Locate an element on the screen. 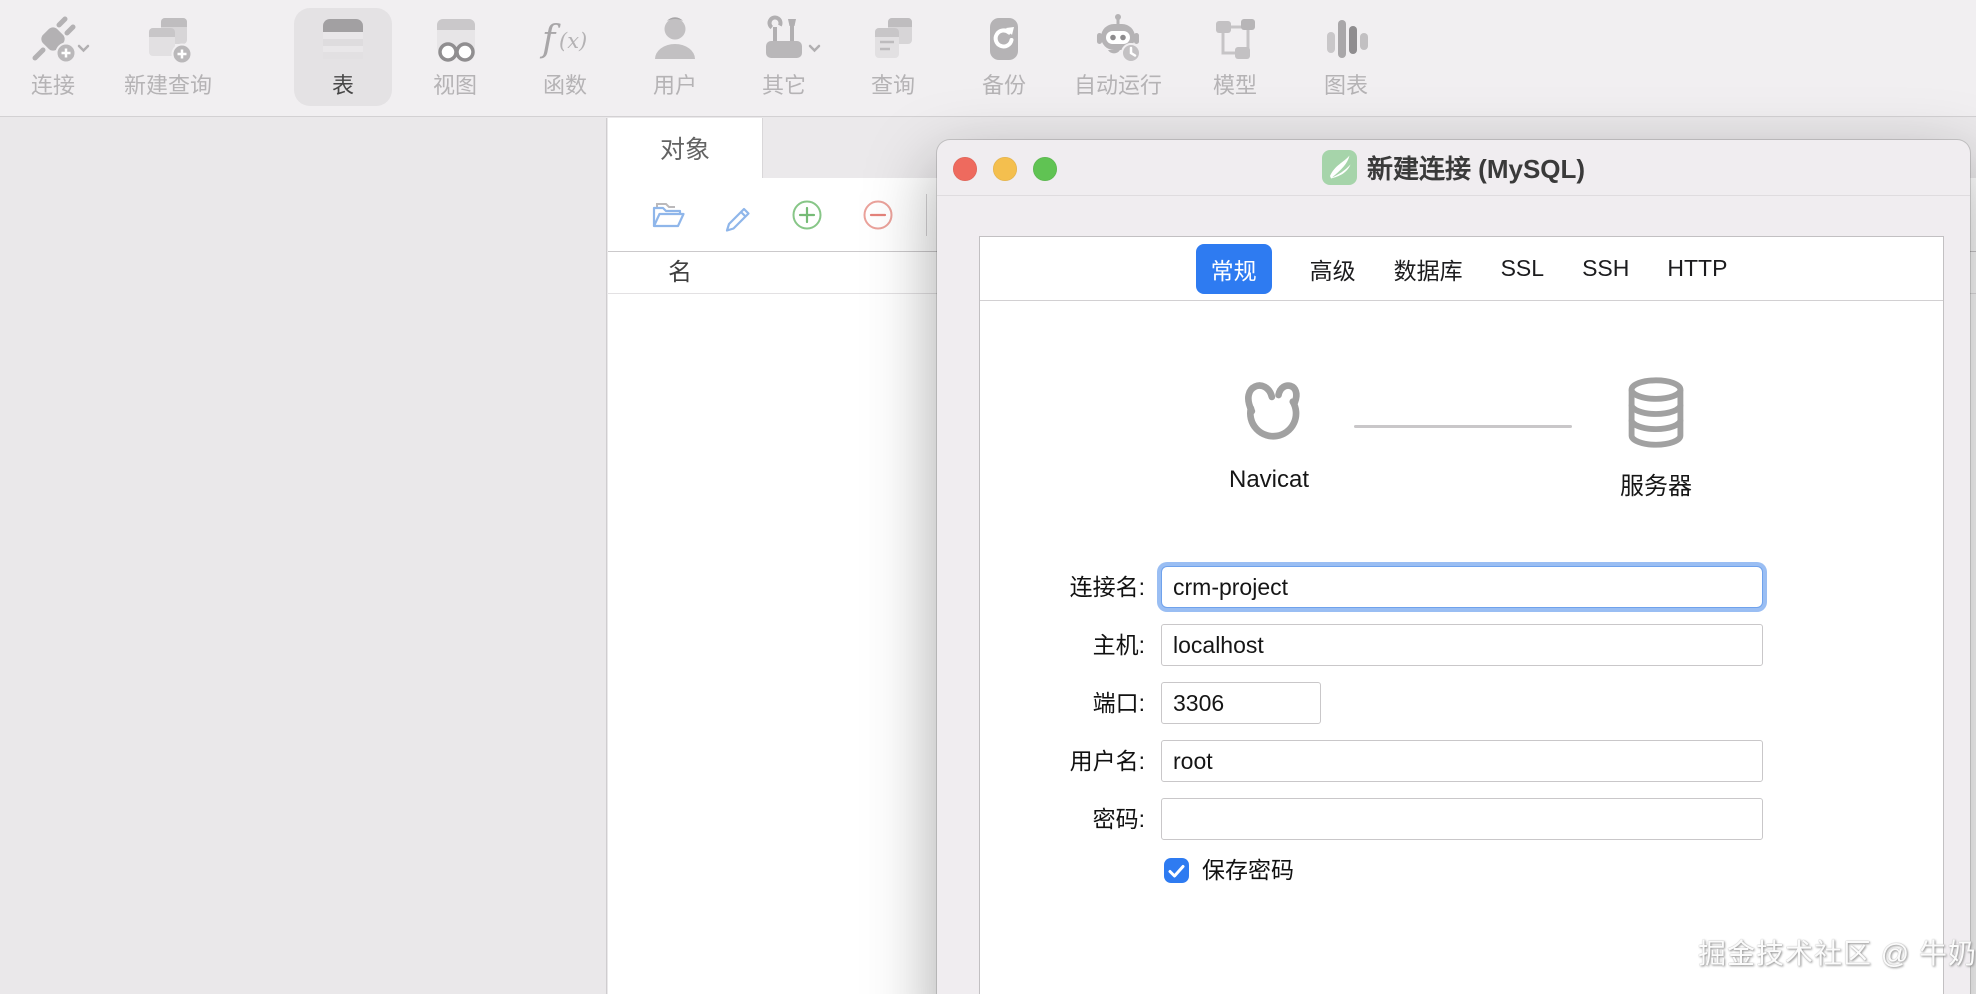 The height and width of the screenshot is (994, 1976). toolbar-item-chart: 图表 is located at coordinates (1346, 57).